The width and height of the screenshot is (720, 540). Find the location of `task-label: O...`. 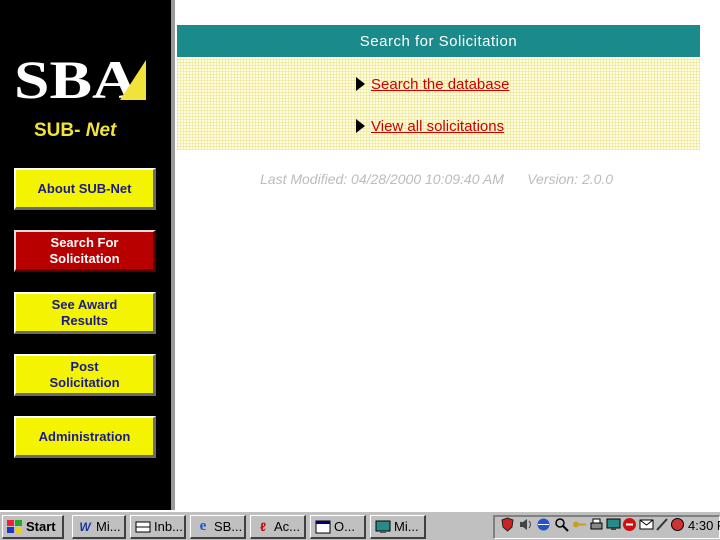

task-label: O... is located at coordinates (344, 526).